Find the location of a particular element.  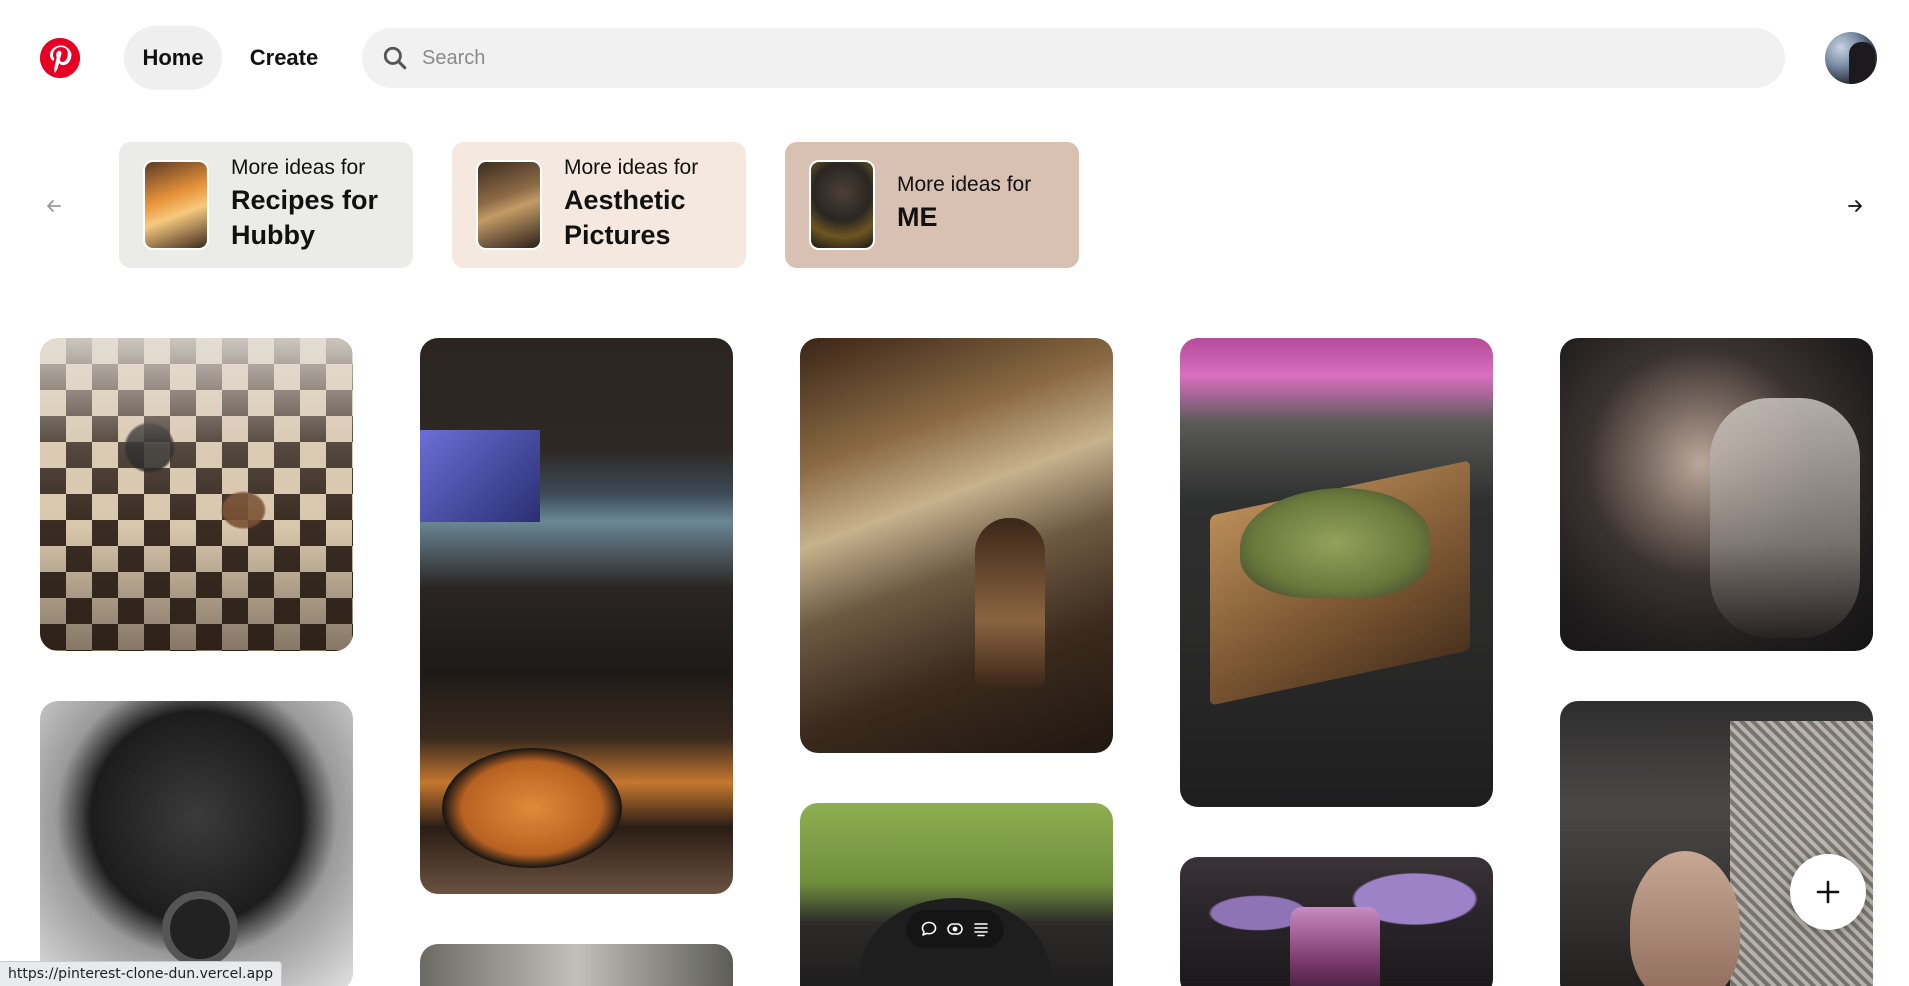

pin-action-toolbar is located at coordinates (955, 929).